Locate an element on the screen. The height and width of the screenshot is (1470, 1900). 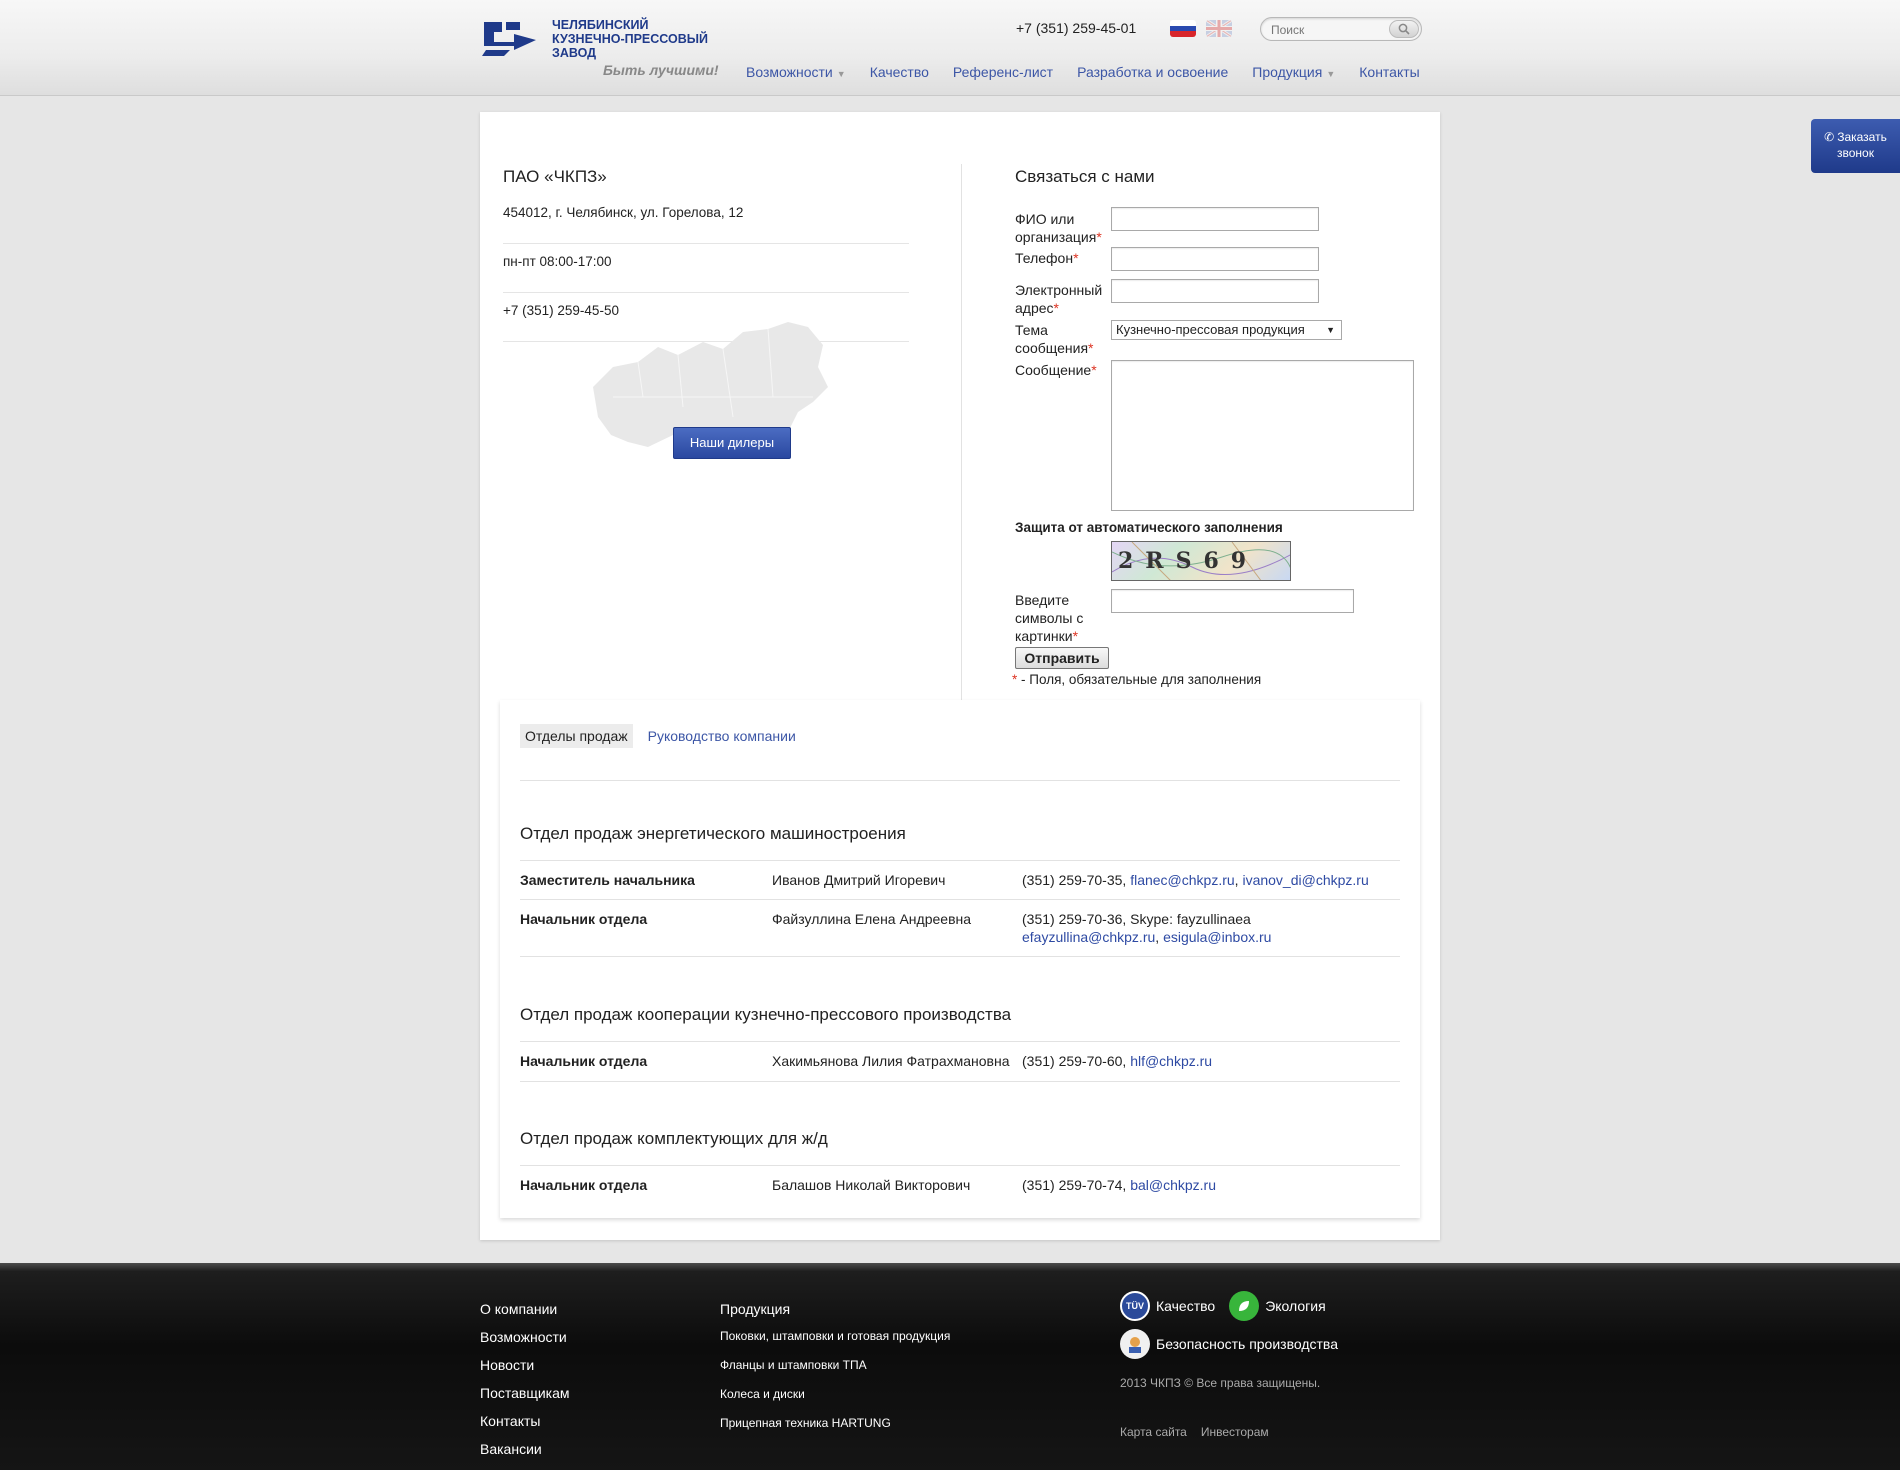
person-name: Иванов Дмитрий Игоревич is located at coordinates (859, 880).